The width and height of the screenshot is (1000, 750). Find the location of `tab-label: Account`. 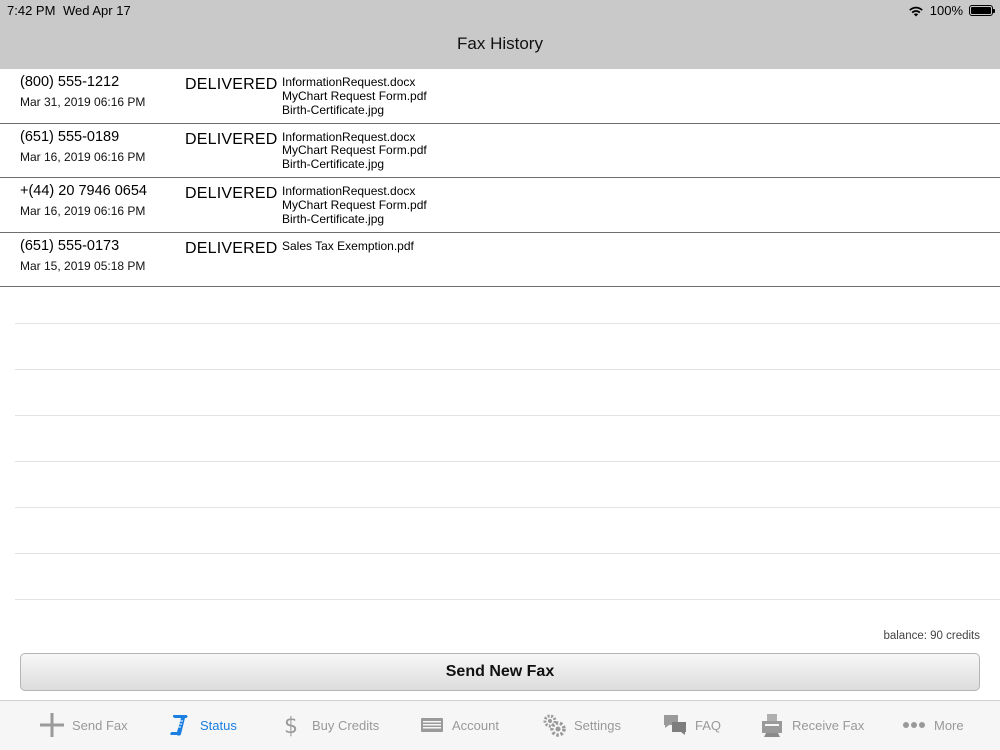

tab-label: Account is located at coordinates (475, 725).